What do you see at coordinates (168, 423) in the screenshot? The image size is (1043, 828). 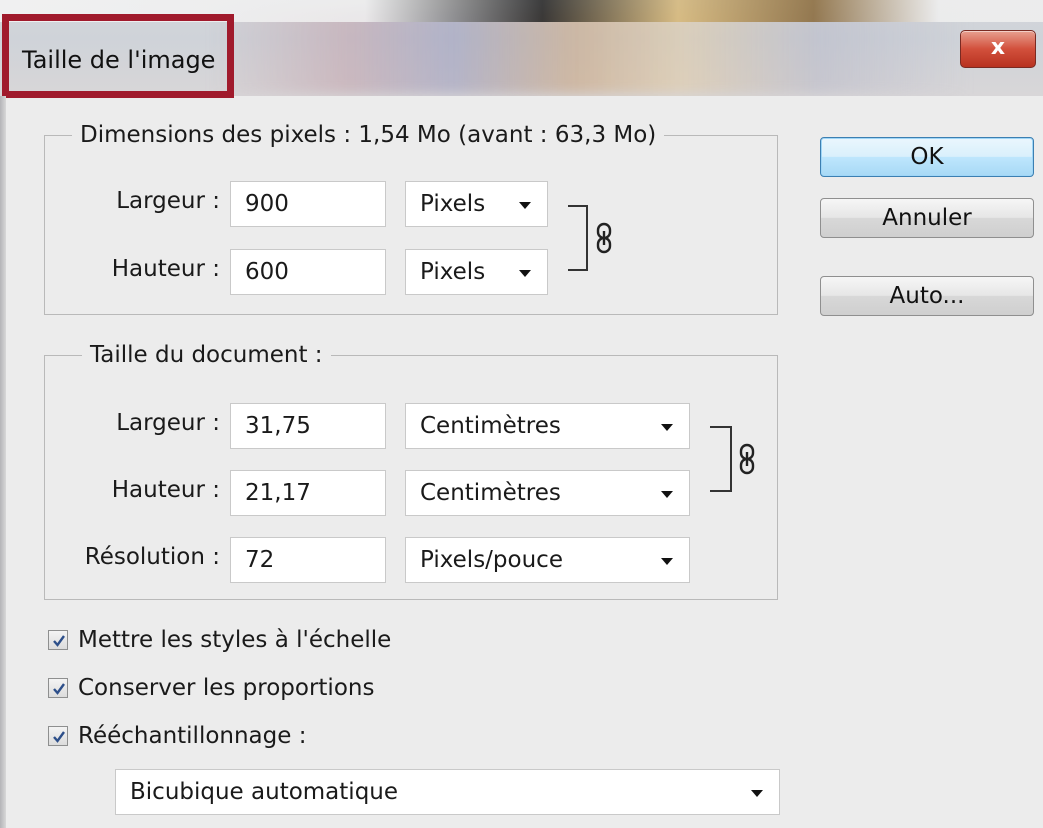 I see `doc-width-label: Largeur :` at bounding box center [168, 423].